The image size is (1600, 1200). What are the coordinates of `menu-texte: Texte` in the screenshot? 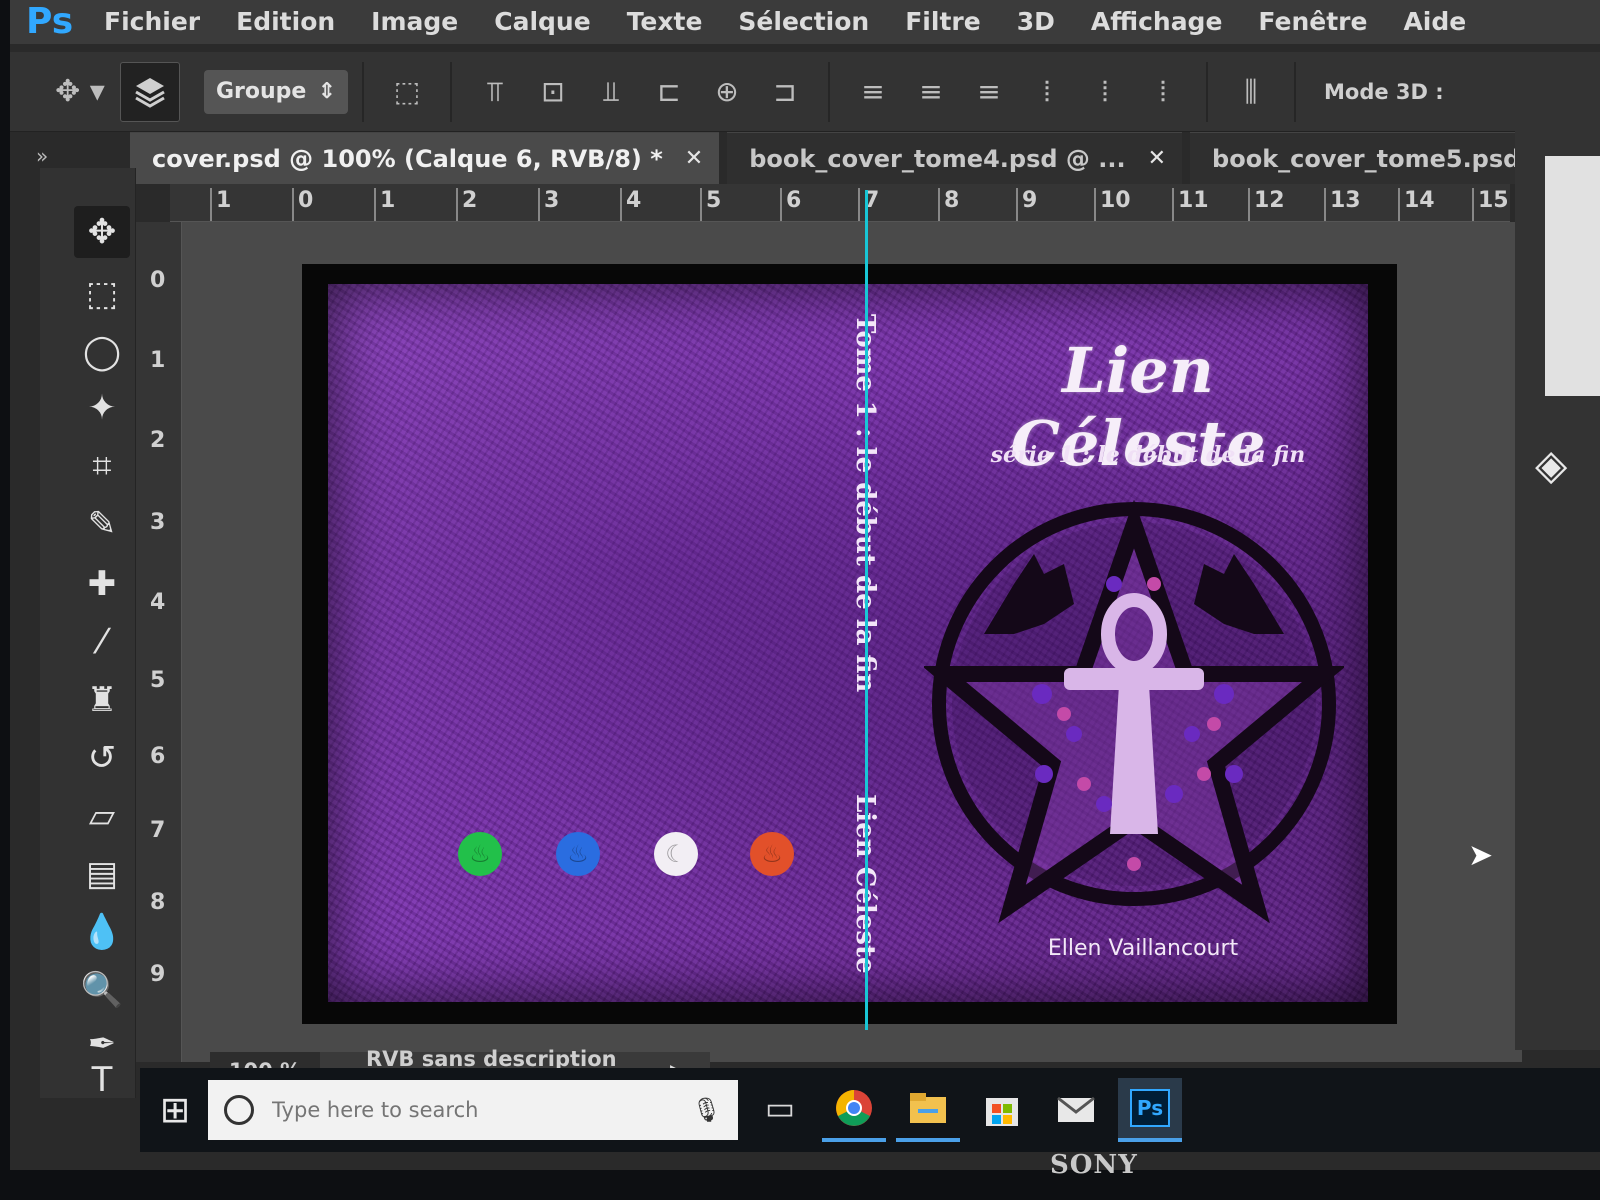 It's located at (665, 22).